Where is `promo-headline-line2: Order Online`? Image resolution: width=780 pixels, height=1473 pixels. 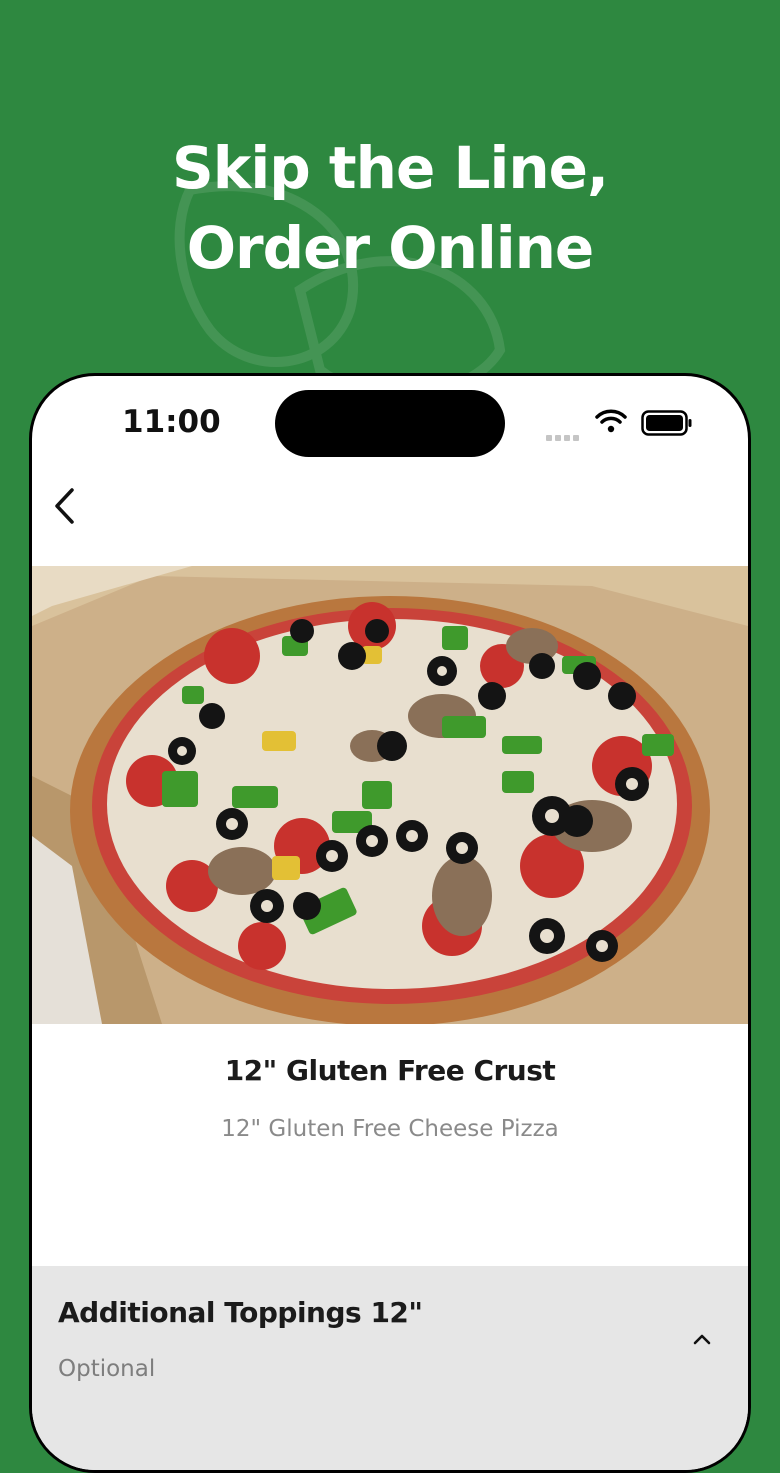
promo-headline-line2: Order Online is located at coordinates (390, 248).